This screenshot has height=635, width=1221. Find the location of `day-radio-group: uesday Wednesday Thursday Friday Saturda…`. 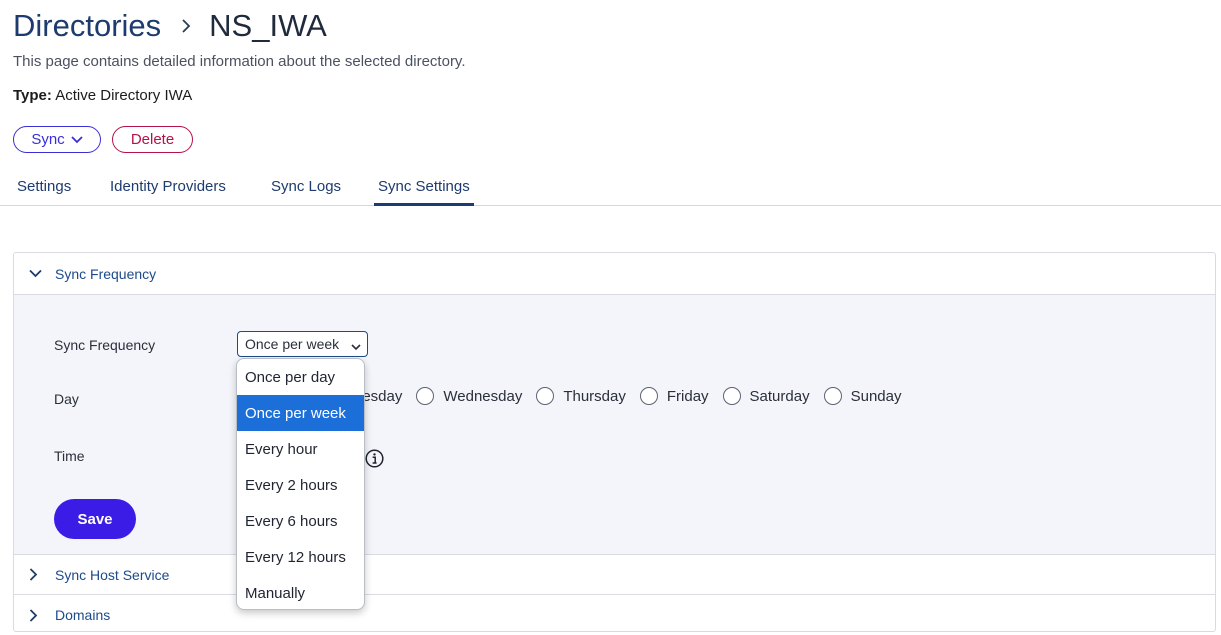

day-radio-group: uesday Wednesday Thursday Friday Saturda… is located at coordinates (634, 396).